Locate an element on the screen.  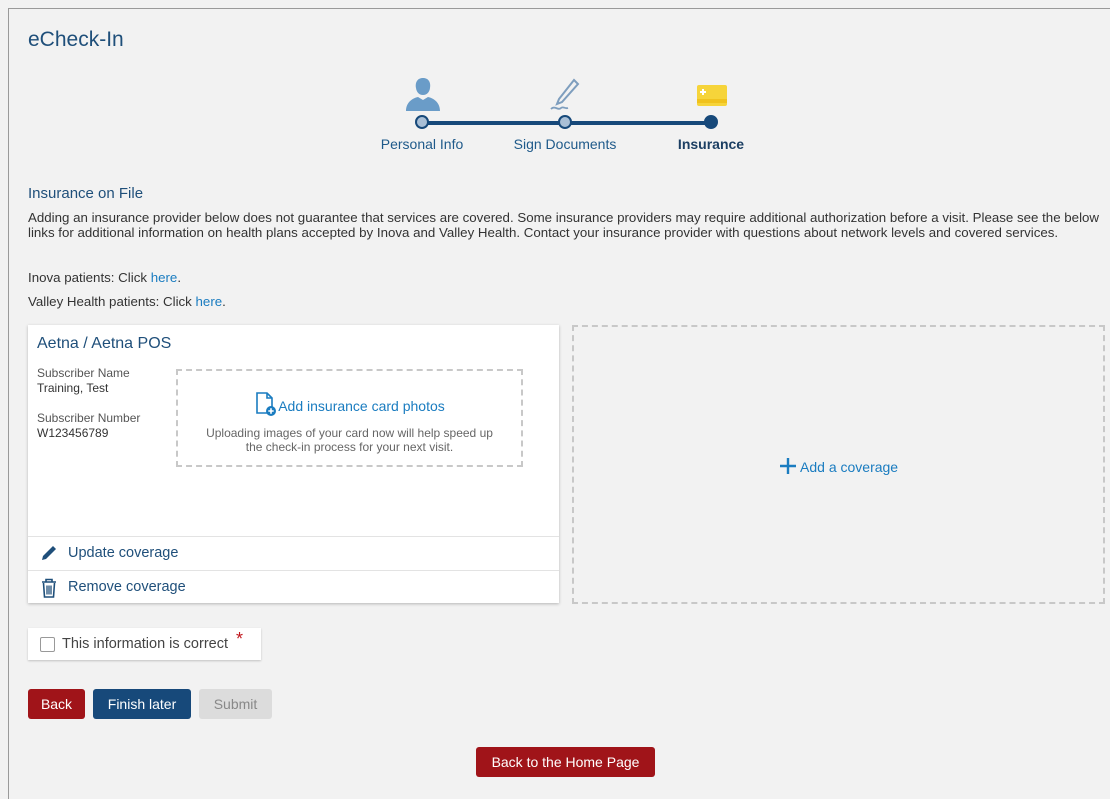
section-title: Insurance on File is located at coordinates (86, 193).